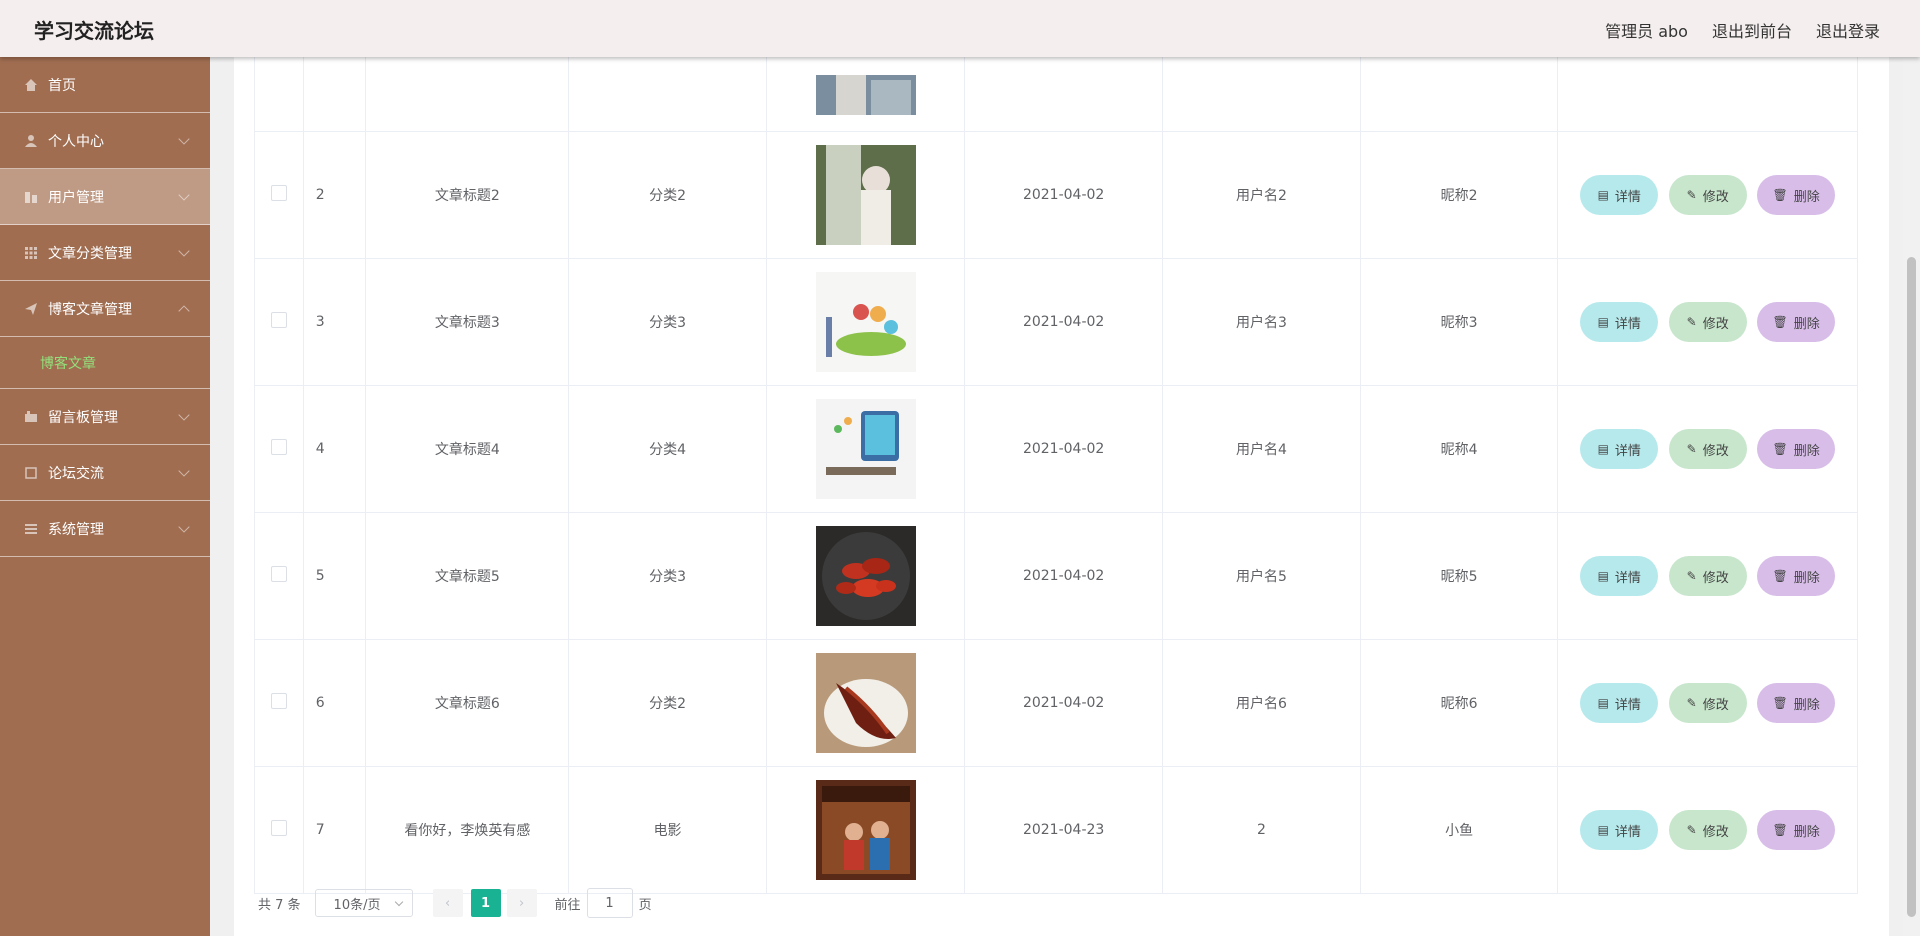  I want to click on chevron-left-icon: ‹, so click(447, 903).